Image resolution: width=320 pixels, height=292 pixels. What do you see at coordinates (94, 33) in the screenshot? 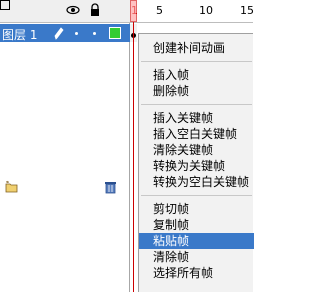
I see `lock-dot` at bounding box center [94, 33].